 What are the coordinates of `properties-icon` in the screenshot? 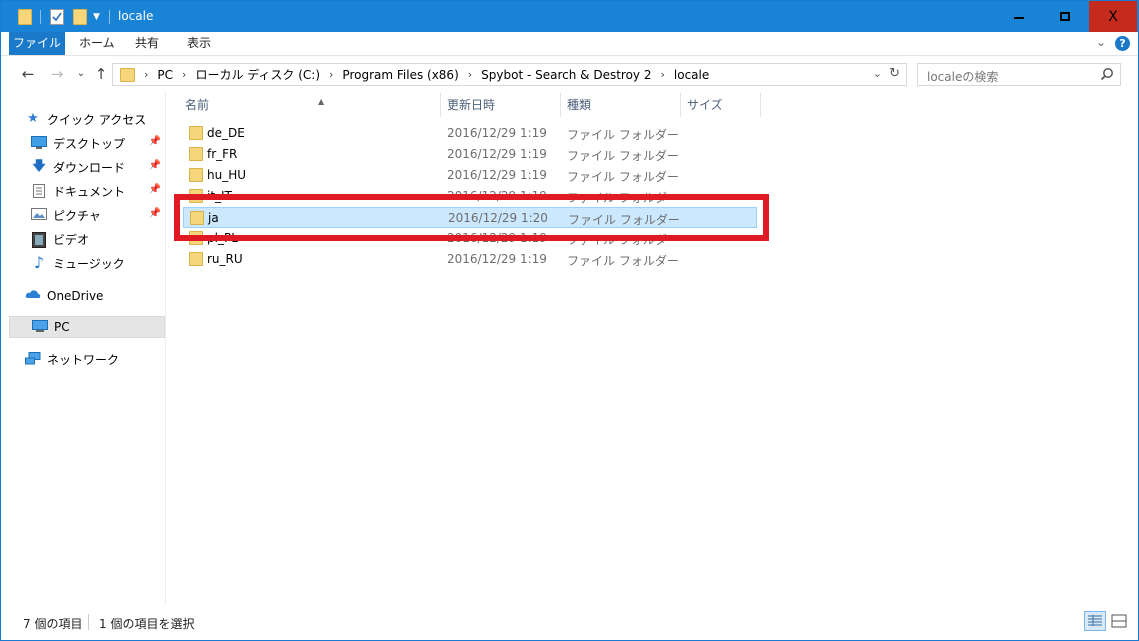 It's located at (57, 17).